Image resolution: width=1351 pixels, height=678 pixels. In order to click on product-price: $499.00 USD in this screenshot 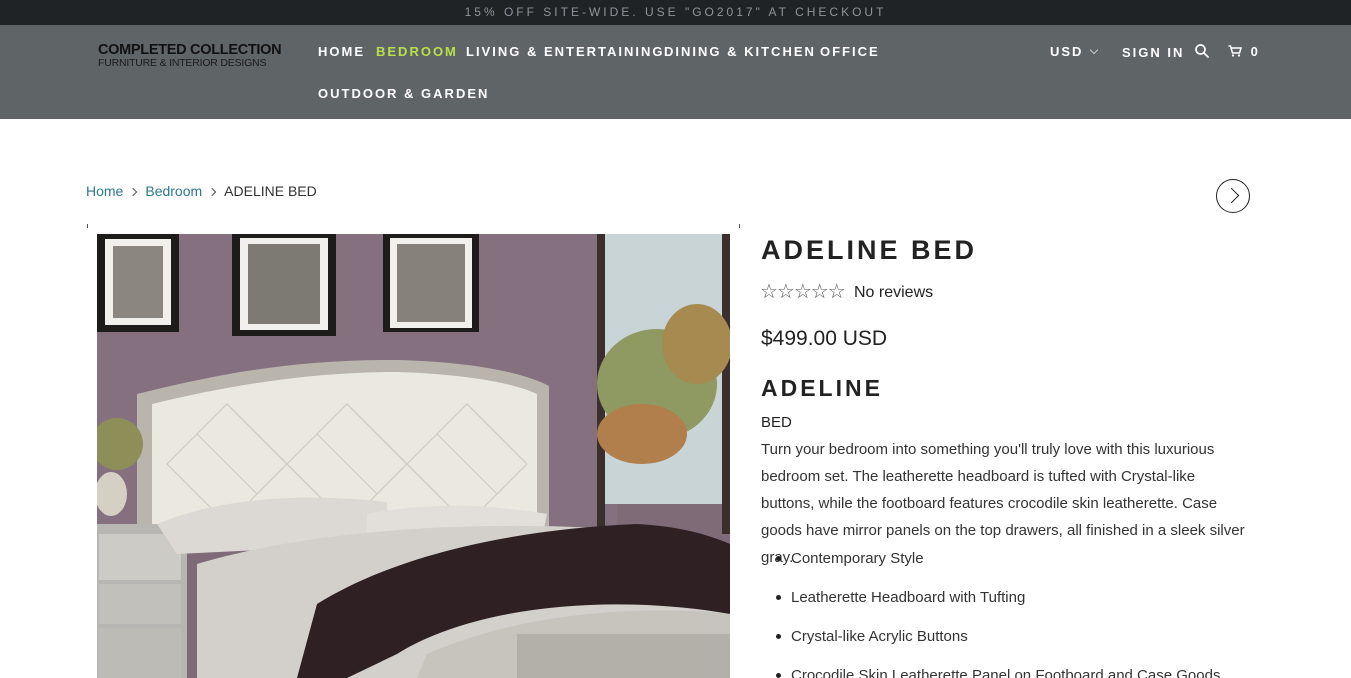, I will do `click(824, 338)`.